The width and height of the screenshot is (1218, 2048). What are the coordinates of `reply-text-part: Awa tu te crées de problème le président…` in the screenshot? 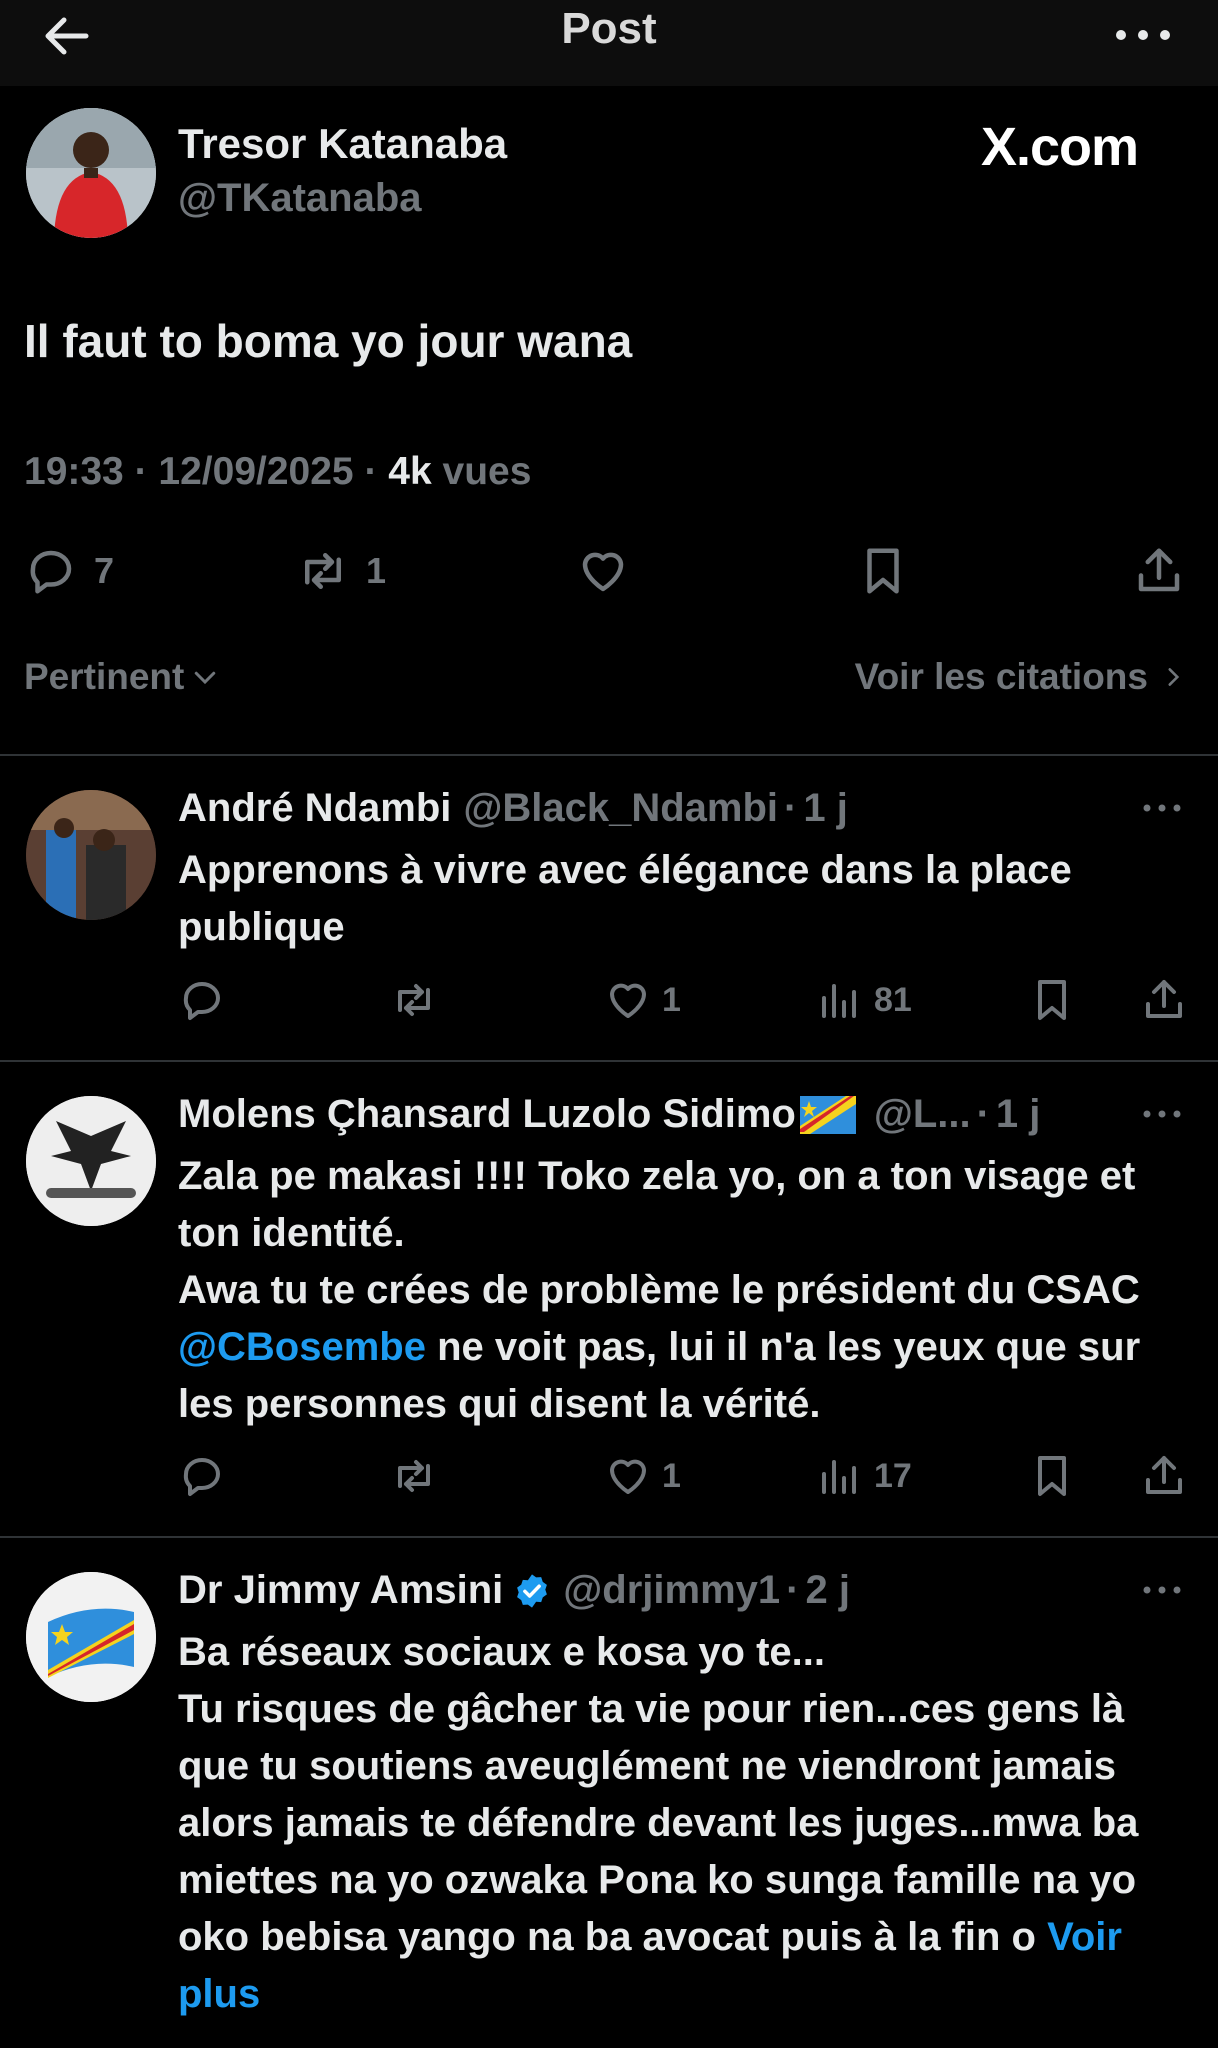 It's located at (659, 1290).